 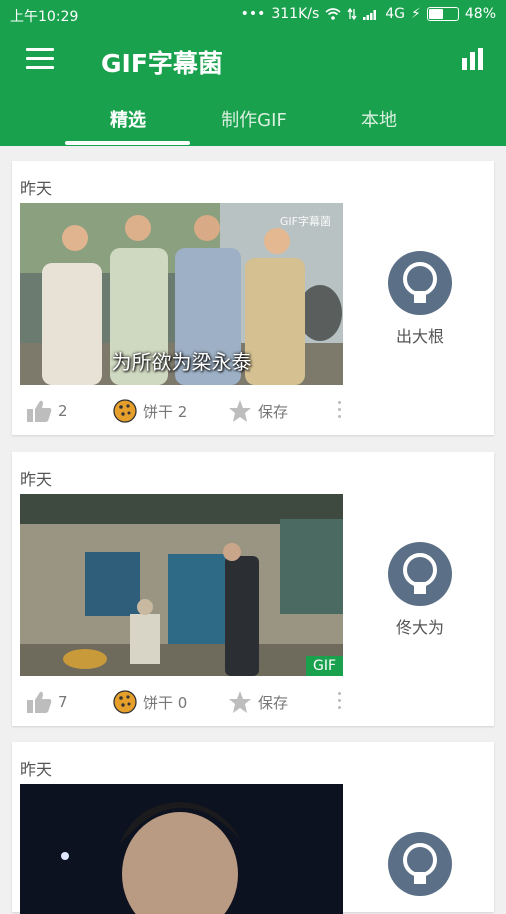 What do you see at coordinates (165, 411) in the screenshot?
I see `cookie-label: 饼干 2` at bounding box center [165, 411].